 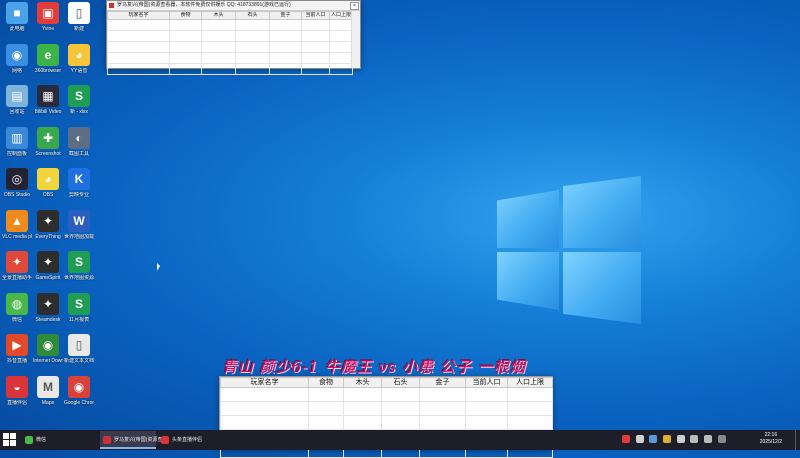 I want to click on desktop-icon: ▯ 新建, so click(x=79, y=17).